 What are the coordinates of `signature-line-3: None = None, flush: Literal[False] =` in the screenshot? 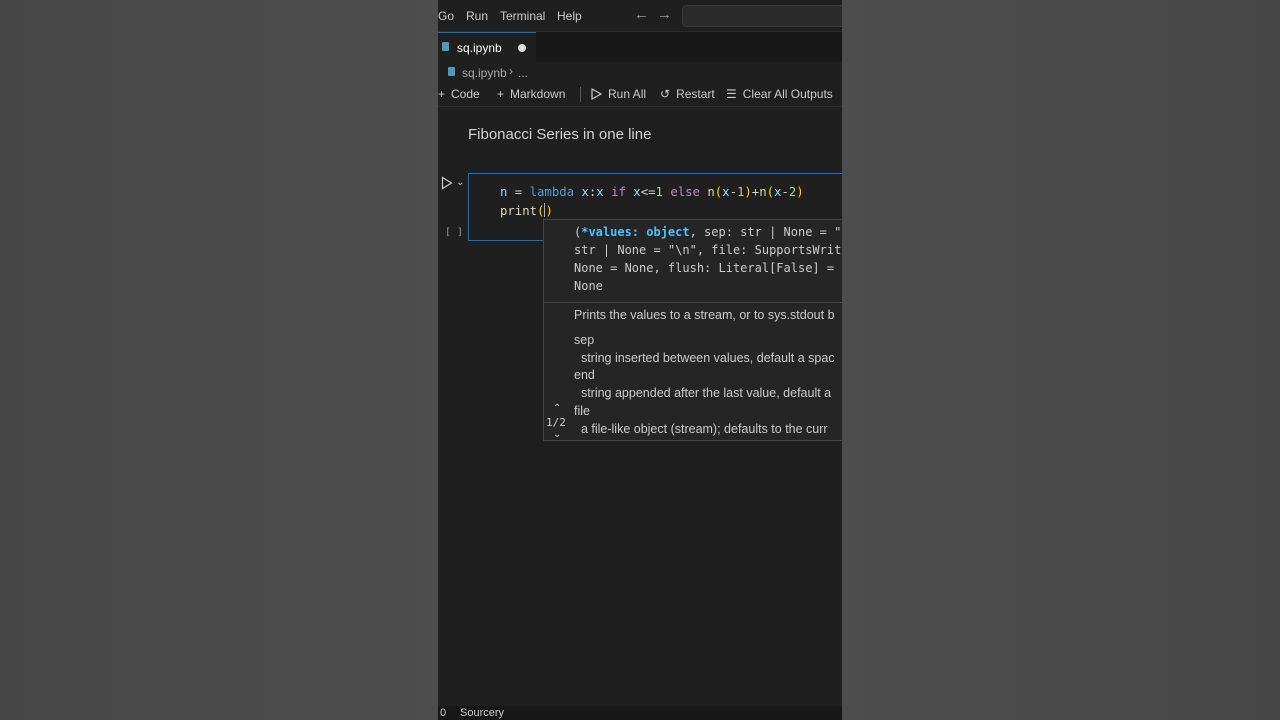 It's located at (708, 268).